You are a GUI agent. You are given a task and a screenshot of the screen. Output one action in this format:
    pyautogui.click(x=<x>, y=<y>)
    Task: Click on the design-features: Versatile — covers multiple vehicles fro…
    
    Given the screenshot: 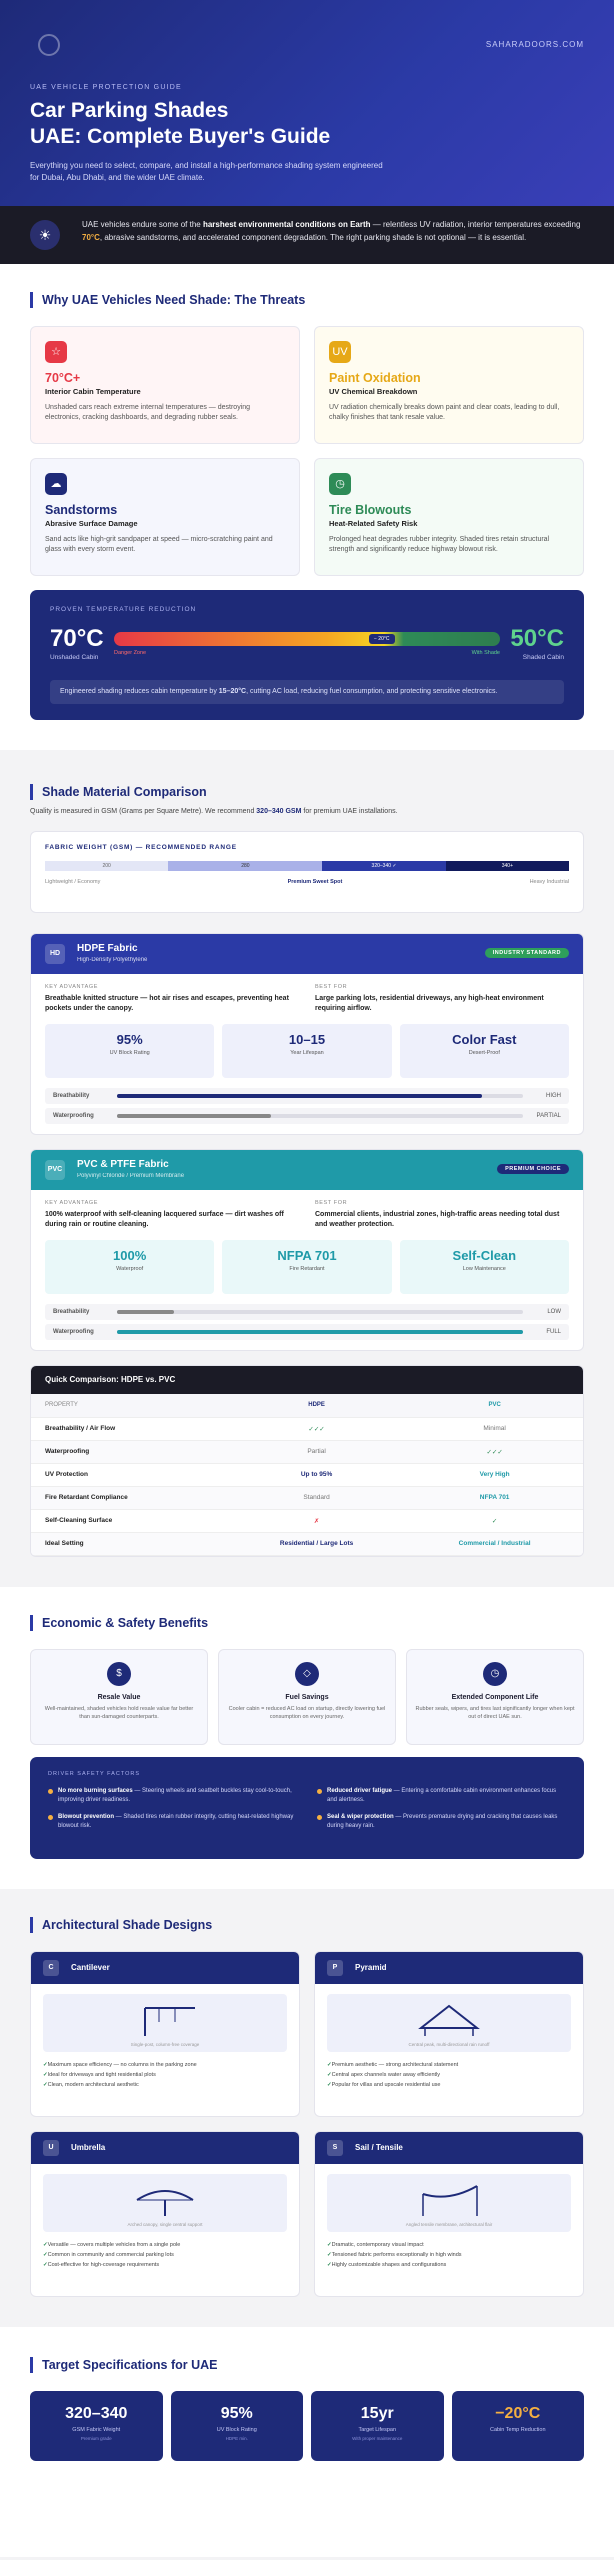 What is the action you would take?
    pyautogui.click(x=165, y=2255)
    